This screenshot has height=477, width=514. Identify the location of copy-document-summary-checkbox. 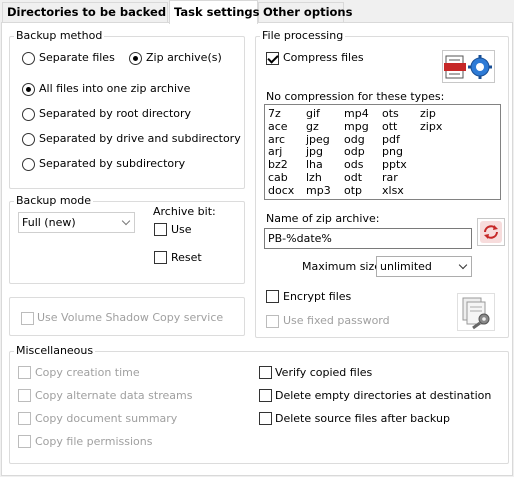
(24, 418).